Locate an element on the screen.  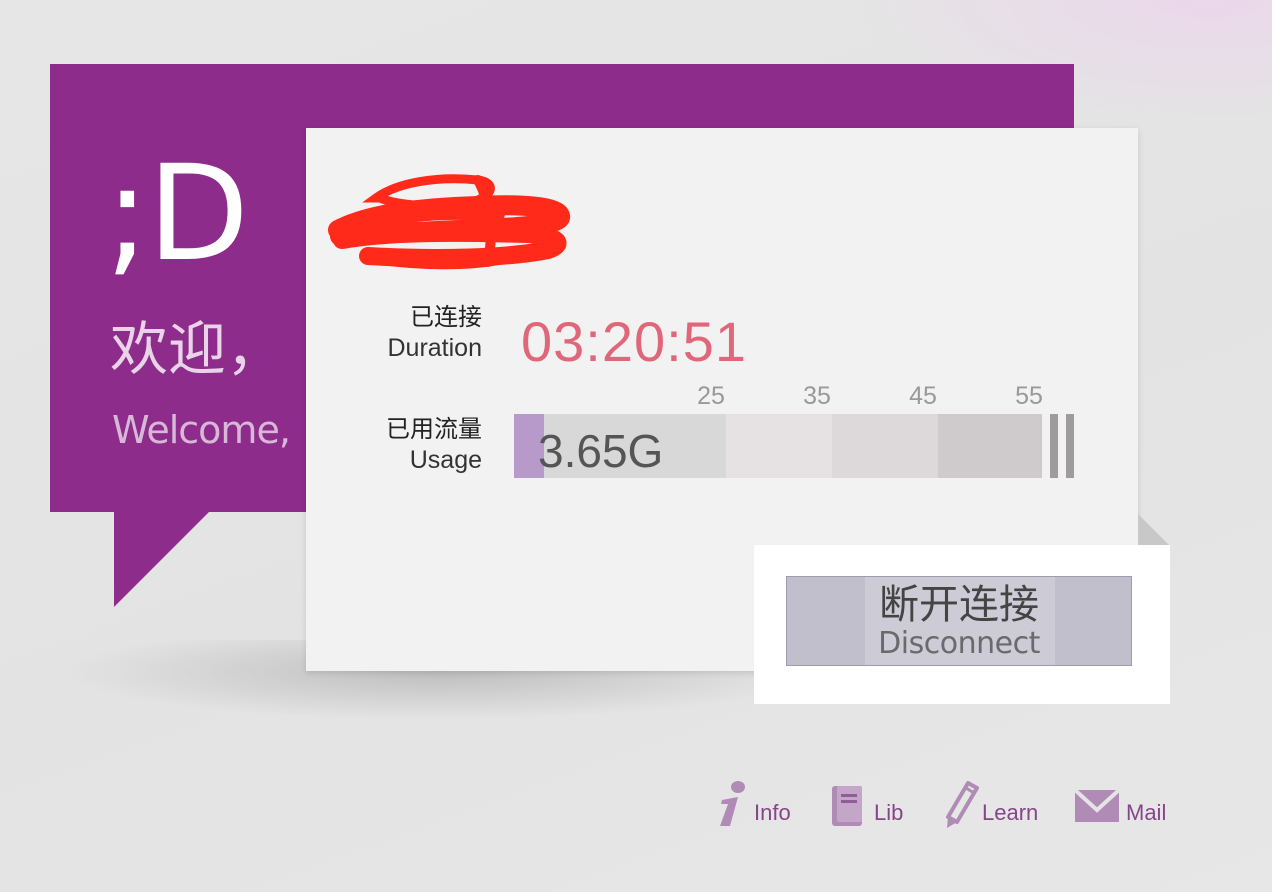
usage-tick: 35 is located at coordinates (817, 396).